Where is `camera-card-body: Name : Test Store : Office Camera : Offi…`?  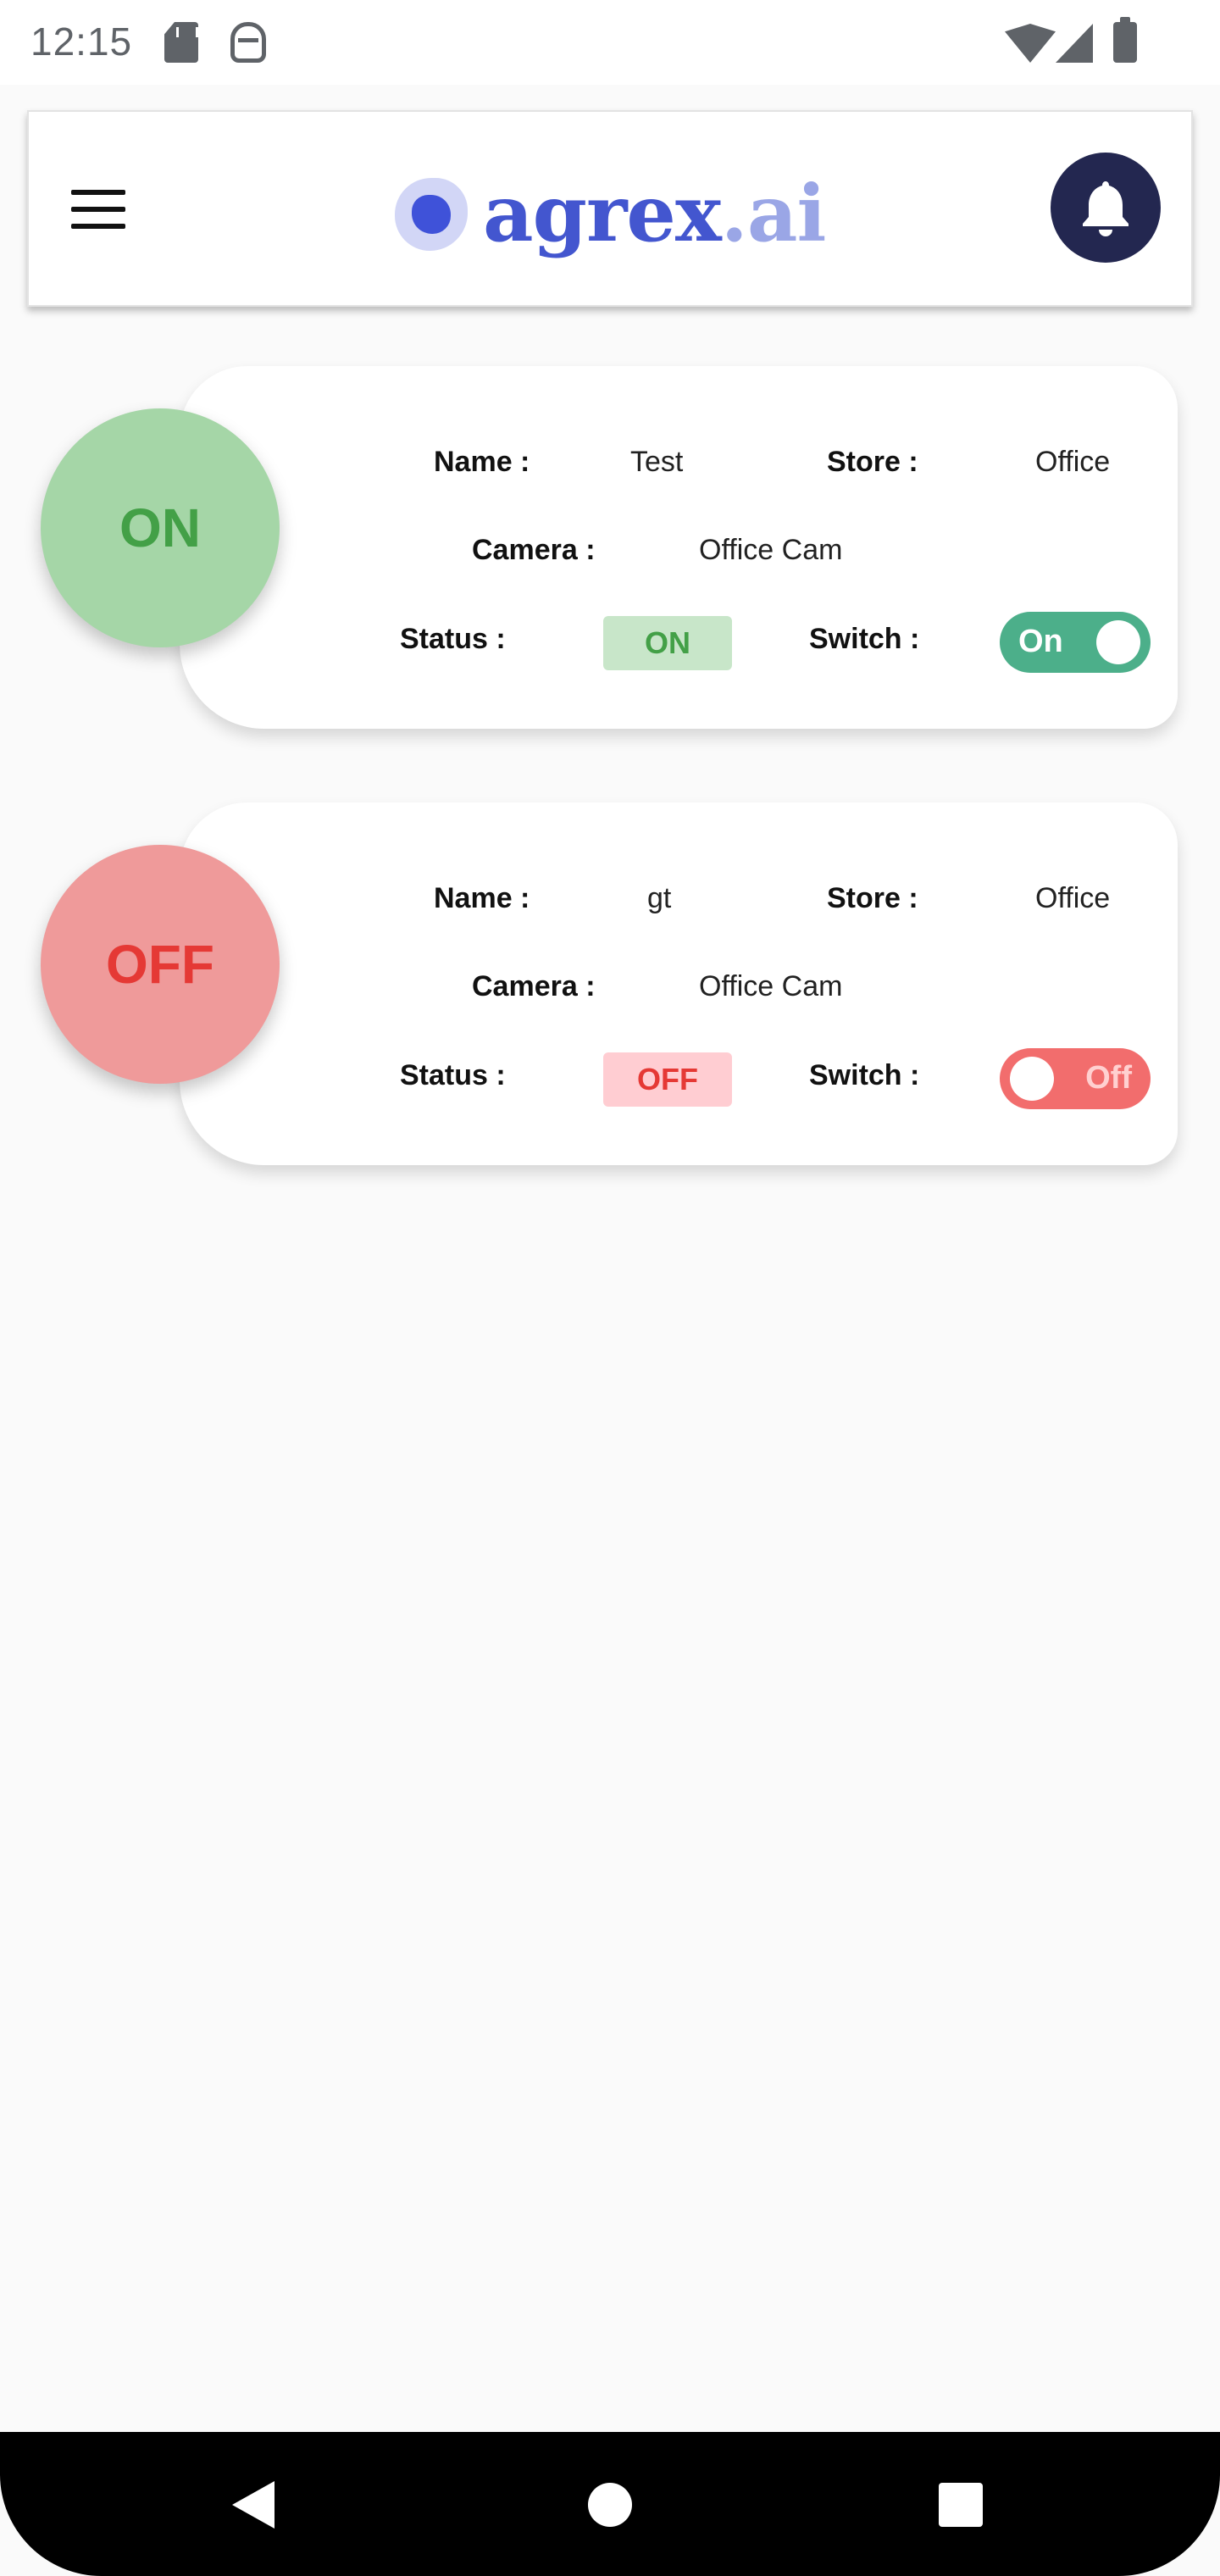
camera-card-body: Name : Test Store : Office Camera : Offi… is located at coordinates (679, 547).